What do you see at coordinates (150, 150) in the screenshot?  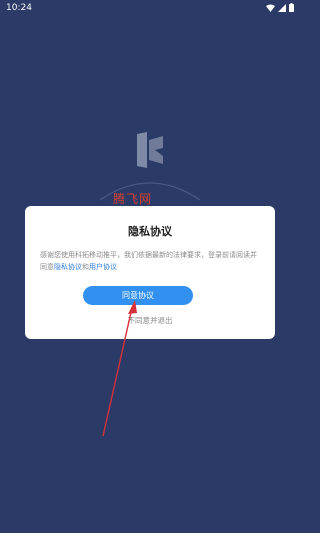 I see `app-logo-icon` at bounding box center [150, 150].